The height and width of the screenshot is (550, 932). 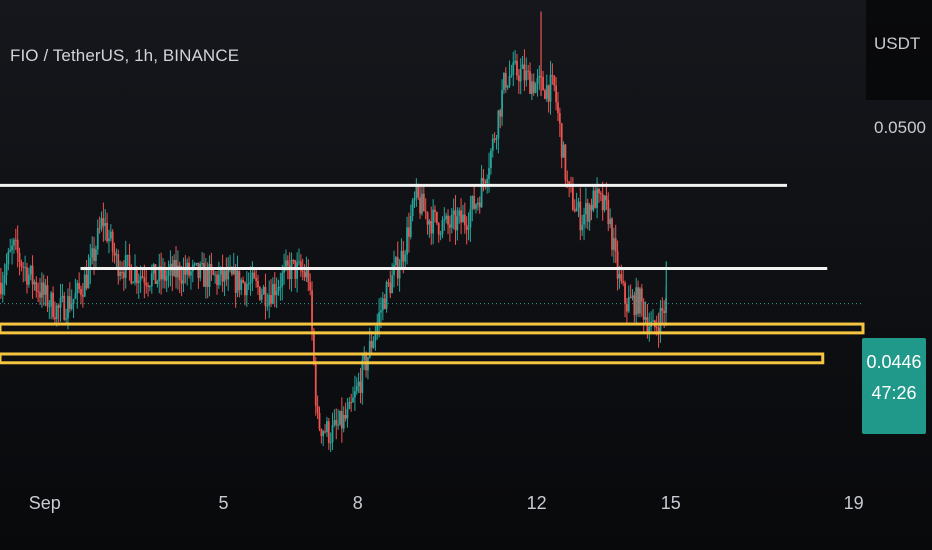 What do you see at coordinates (44, 503) in the screenshot?
I see `date-axis-tick: Sep` at bounding box center [44, 503].